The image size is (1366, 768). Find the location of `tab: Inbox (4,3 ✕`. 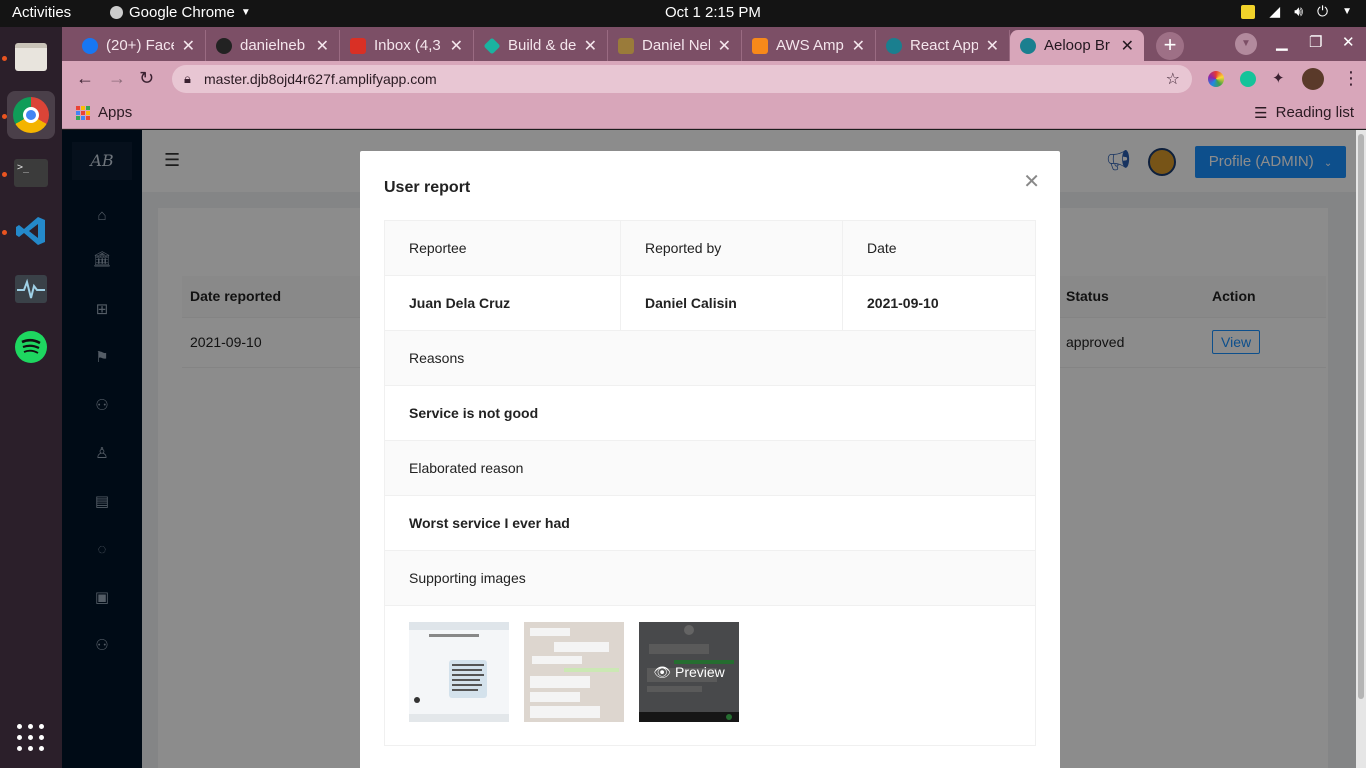

tab: Inbox (4,3 ✕ is located at coordinates (407, 45).